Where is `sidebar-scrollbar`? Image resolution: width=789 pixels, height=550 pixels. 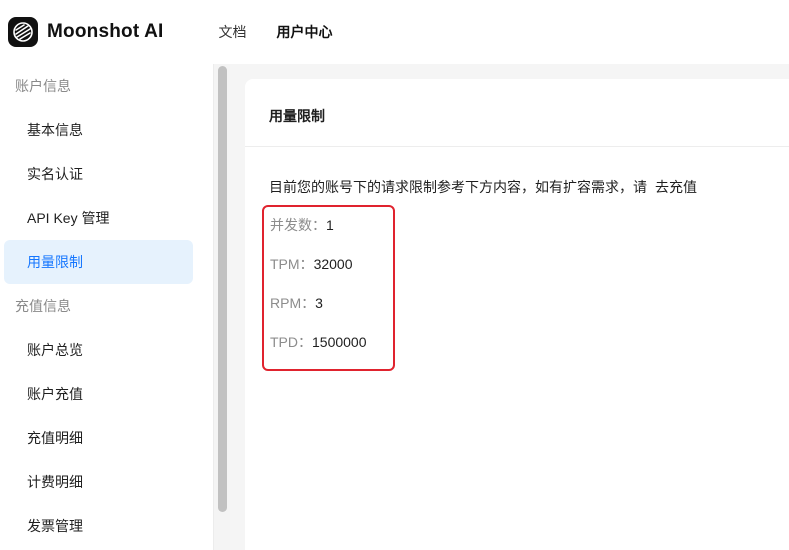
sidebar-scrollbar is located at coordinates (221, 307).